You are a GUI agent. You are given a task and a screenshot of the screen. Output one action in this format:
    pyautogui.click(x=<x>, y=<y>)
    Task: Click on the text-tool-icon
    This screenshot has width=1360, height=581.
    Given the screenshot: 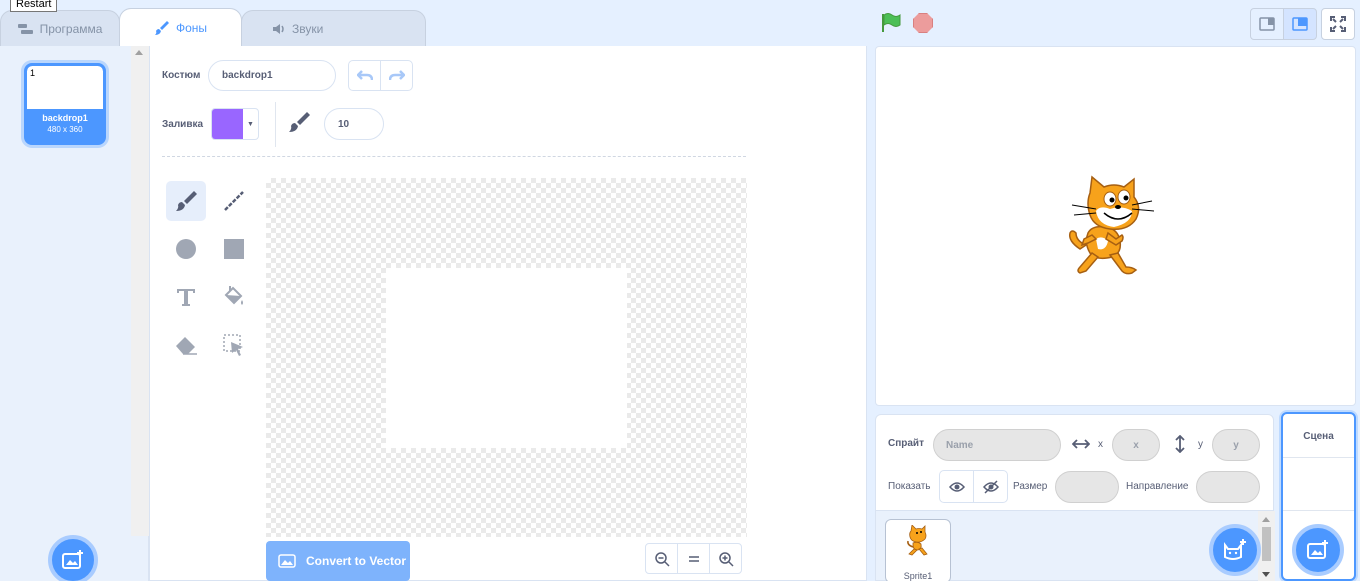 What is the action you would take?
    pyautogui.click(x=186, y=297)
    